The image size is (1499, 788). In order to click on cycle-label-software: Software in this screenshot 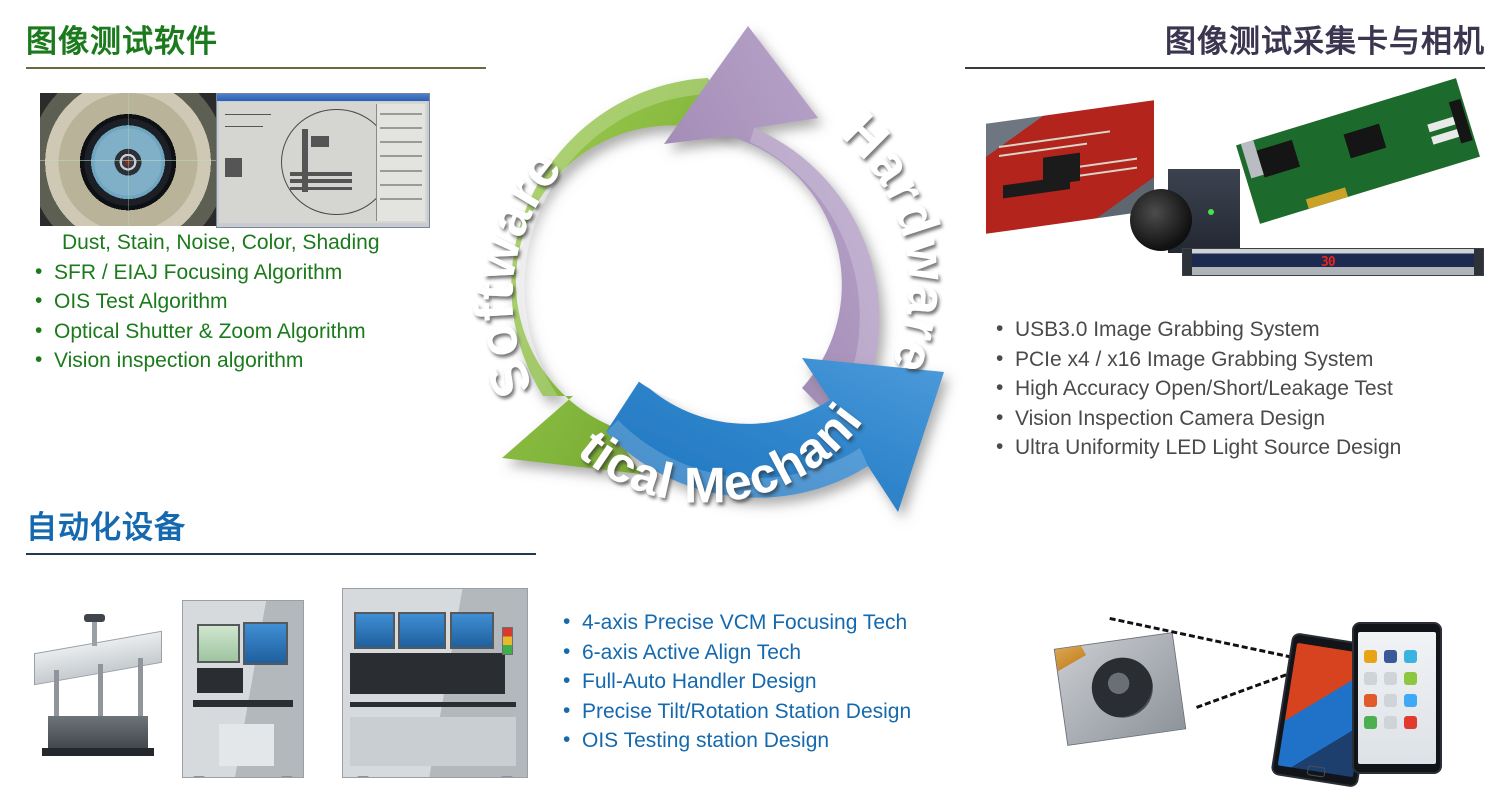, I will do `click(518, 272)`.